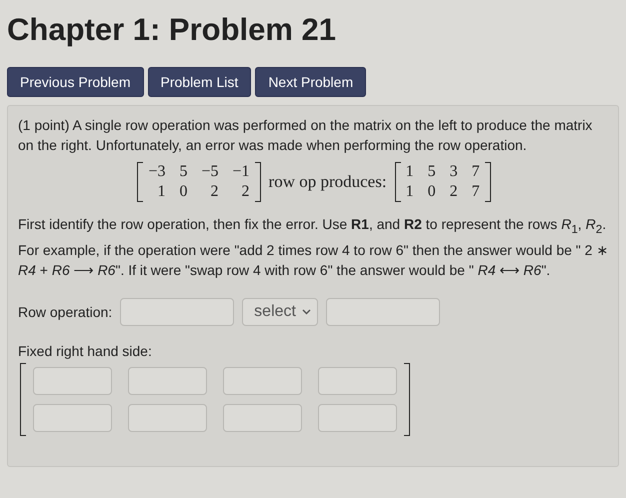  What do you see at coordinates (200, 82) in the screenshot?
I see `nav-button: Problem List` at bounding box center [200, 82].